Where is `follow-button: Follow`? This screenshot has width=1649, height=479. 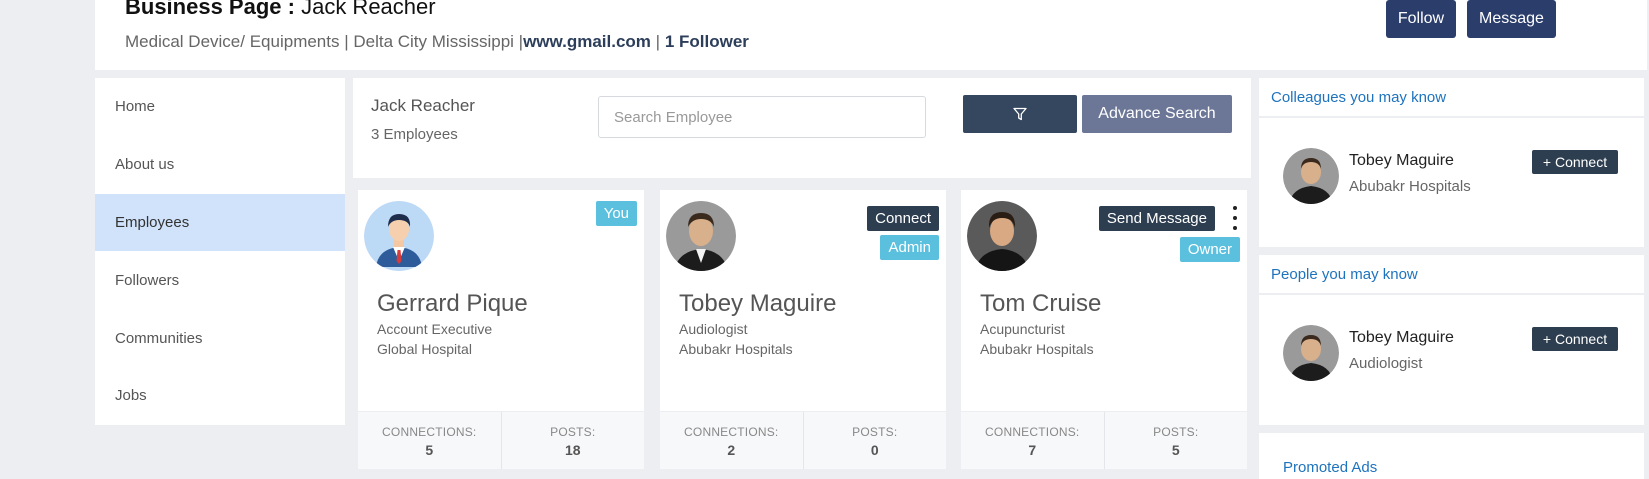 follow-button: Follow is located at coordinates (1421, 19).